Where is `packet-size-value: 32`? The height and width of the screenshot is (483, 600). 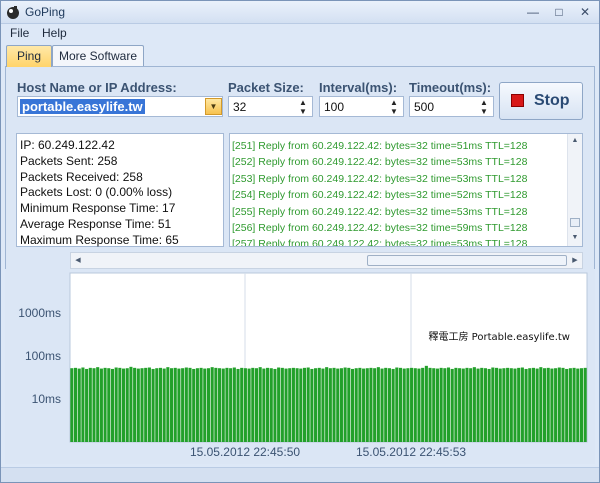 packet-size-value: 32 is located at coordinates (239, 107).